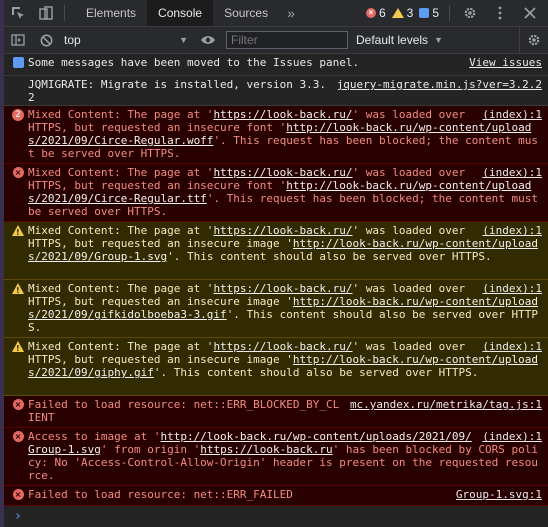  I want to click on message-text: Failed to load resource: net::ERR_FAILED, so click(160, 494).